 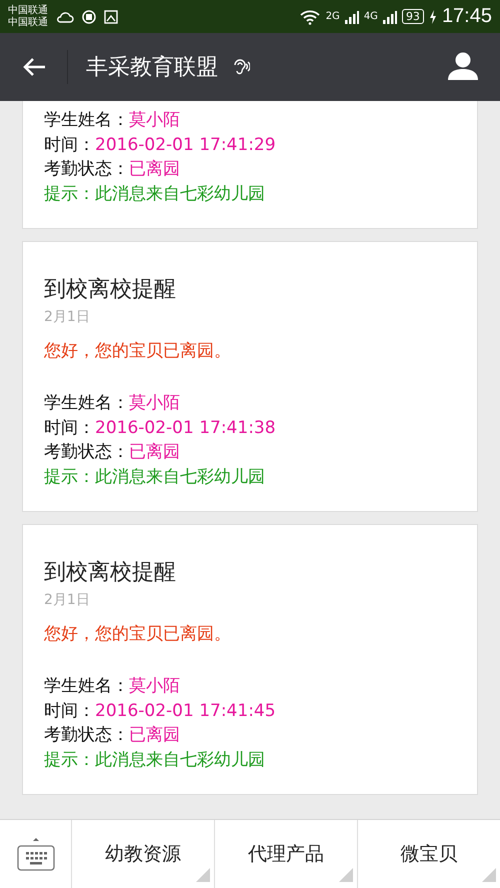 I want to click on profile-button, so click(x=463, y=67).